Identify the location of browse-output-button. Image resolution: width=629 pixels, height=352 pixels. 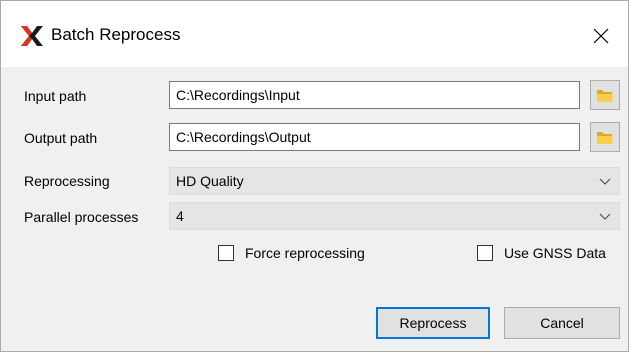
(605, 137).